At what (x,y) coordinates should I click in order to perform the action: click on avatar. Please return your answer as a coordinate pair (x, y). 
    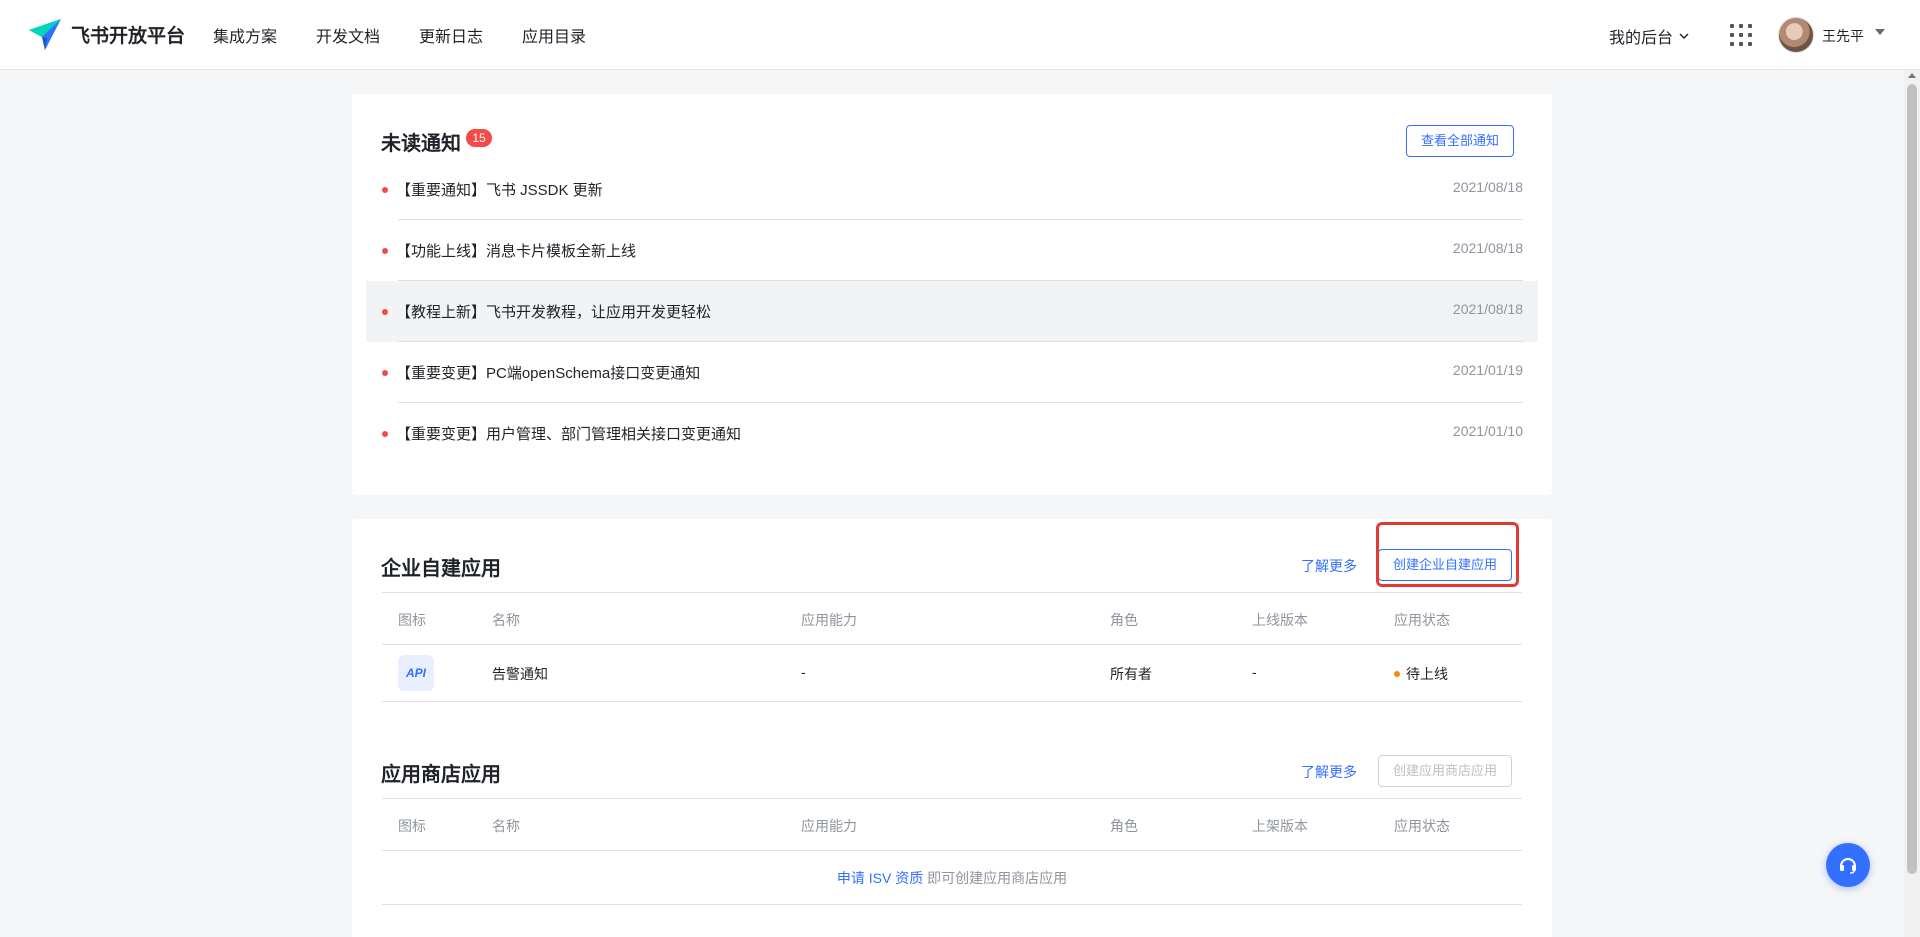
    Looking at the image, I should click on (1796, 35).